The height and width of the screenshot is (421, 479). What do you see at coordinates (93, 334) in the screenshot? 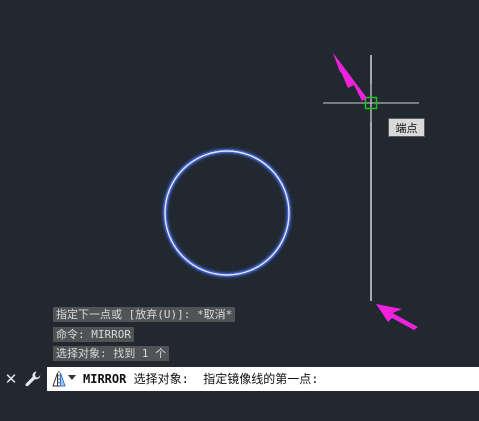
I see `command-history-line: 命令: MIRROR` at bounding box center [93, 334].